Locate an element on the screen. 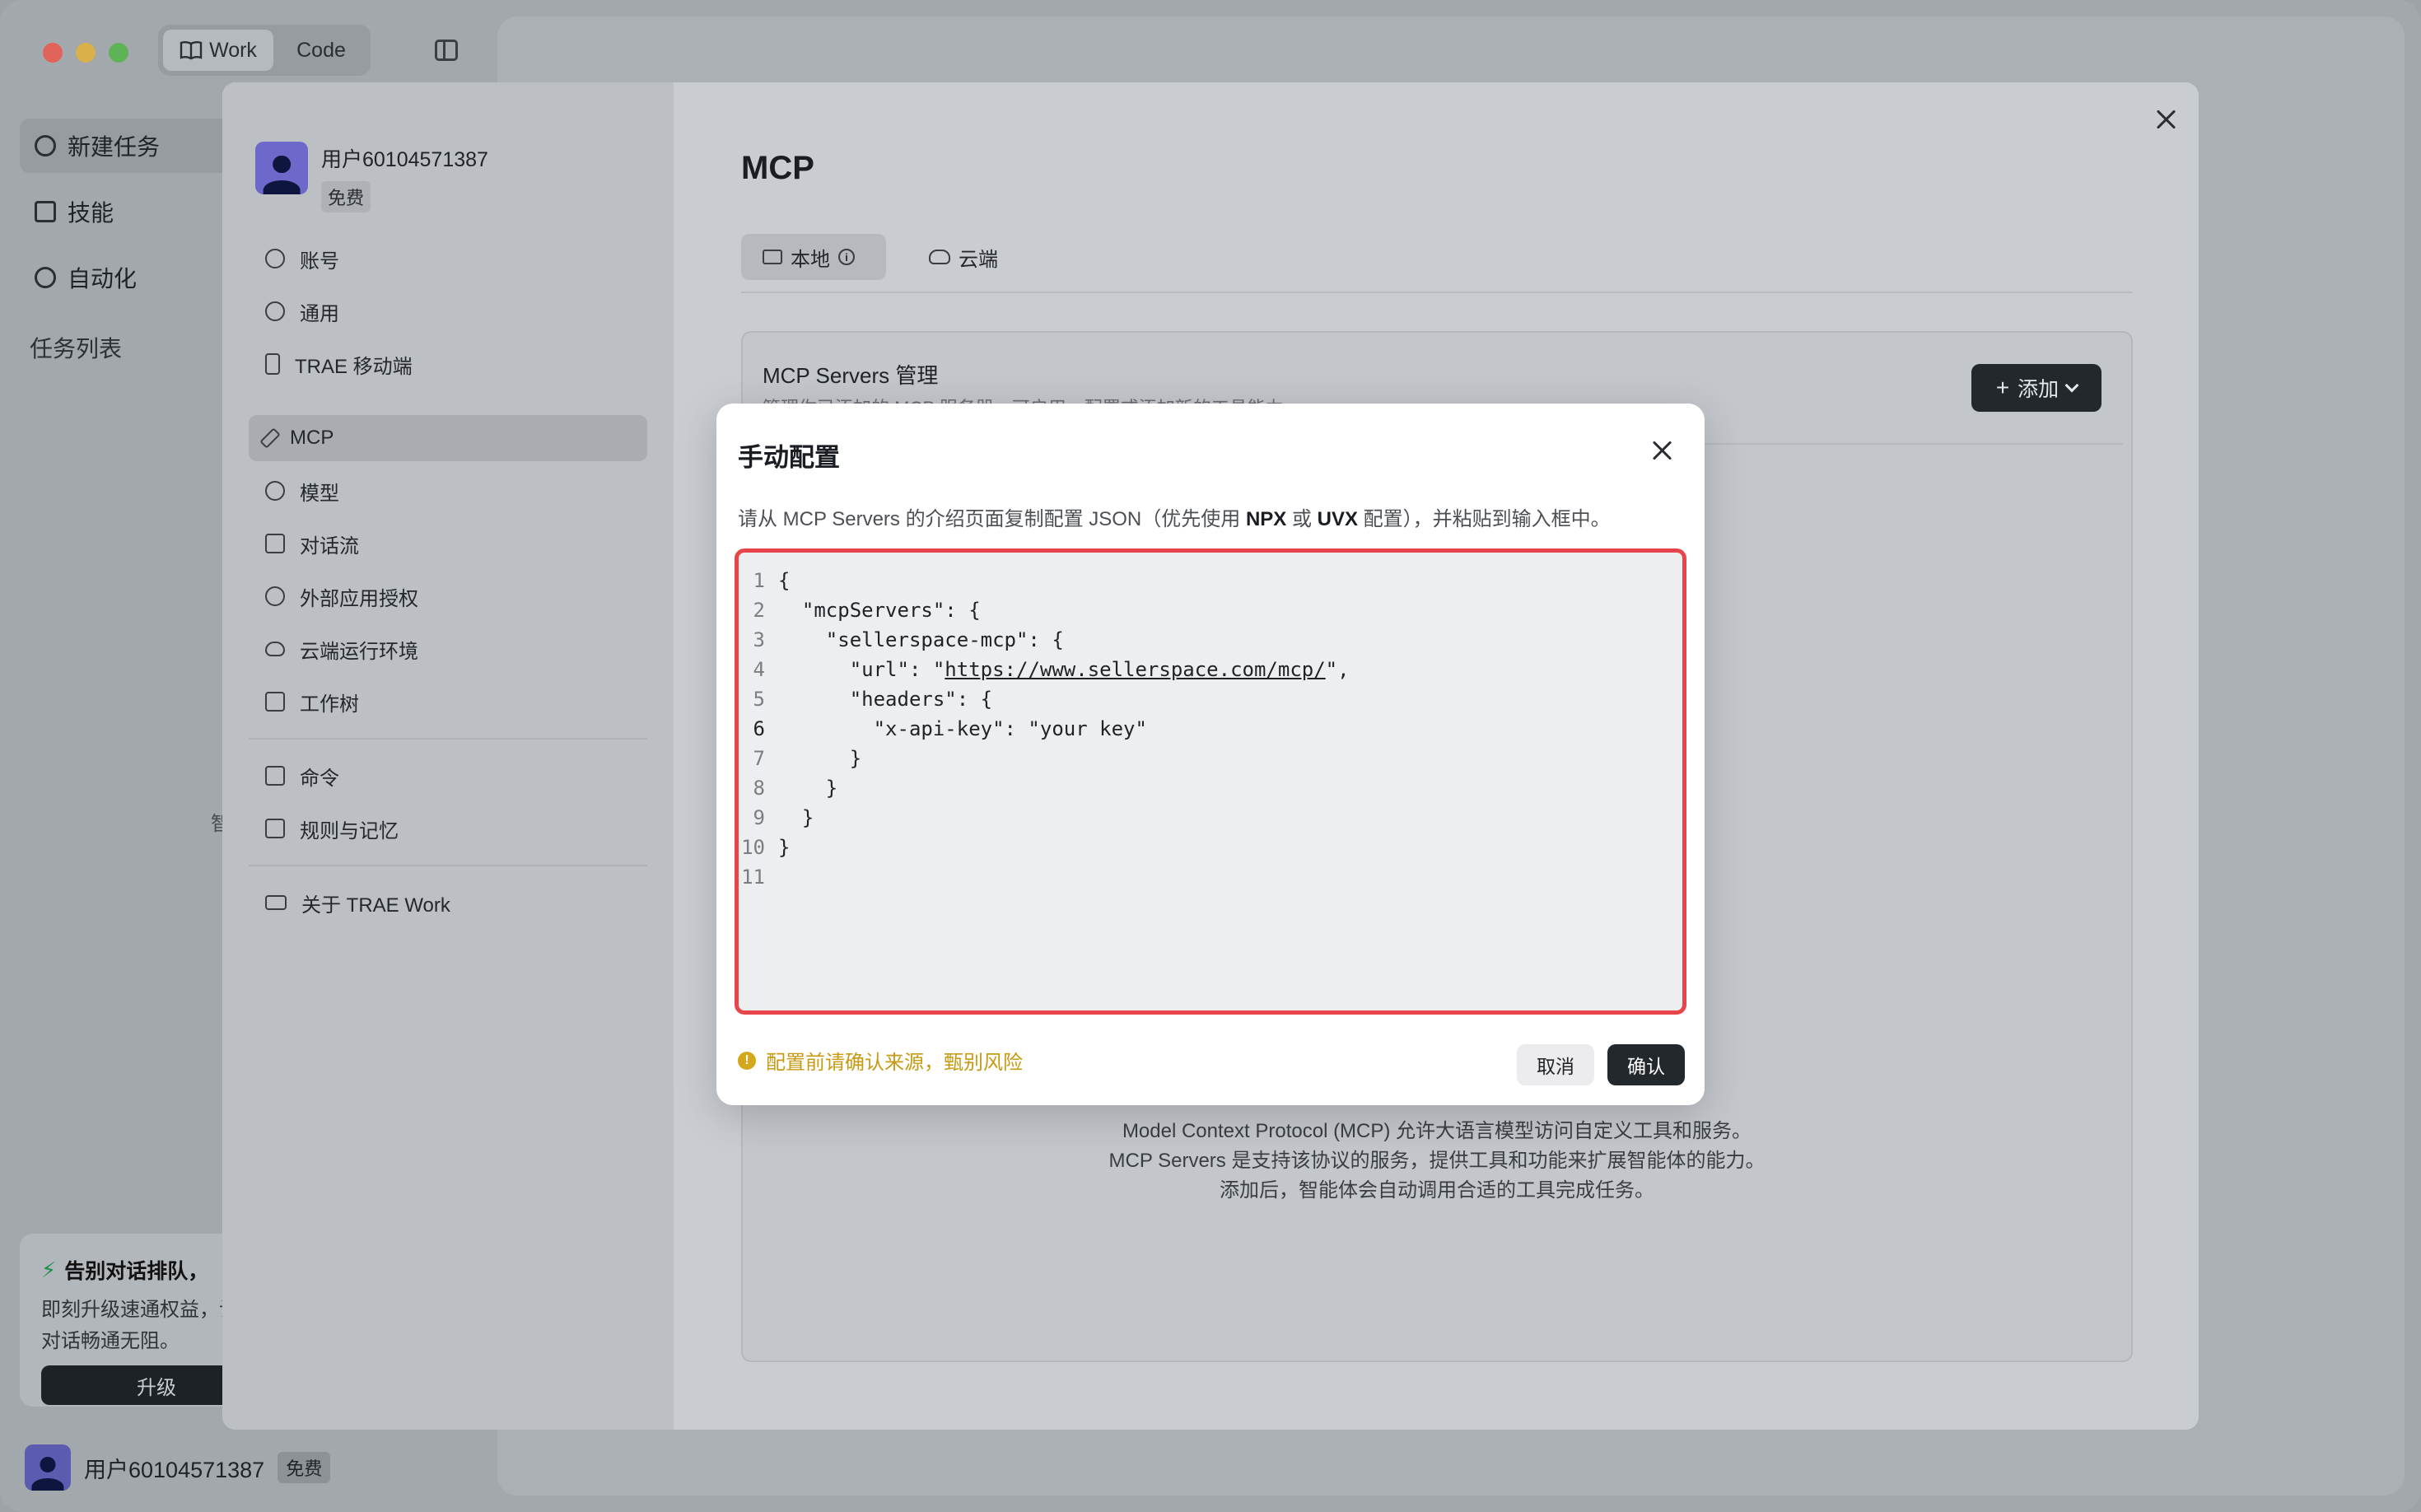  close-window-button is located at coordinates (53, 53).